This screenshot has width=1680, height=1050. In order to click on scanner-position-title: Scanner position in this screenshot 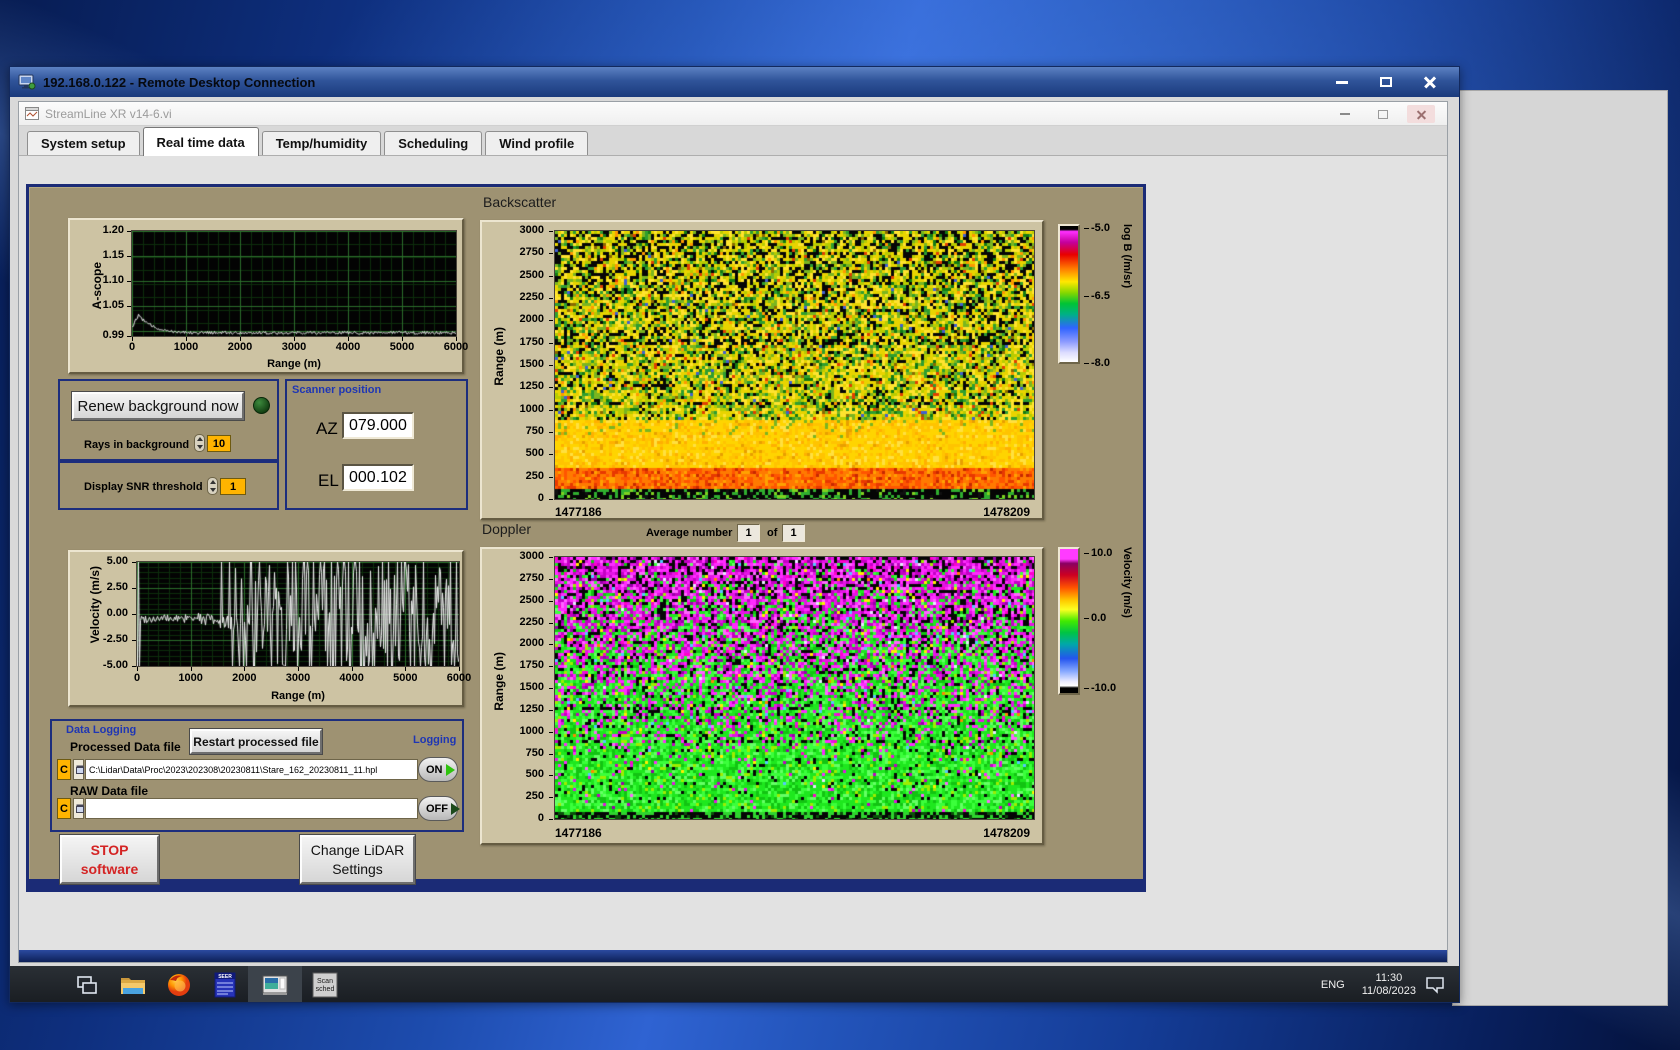, I will do `click(337, 390)`.